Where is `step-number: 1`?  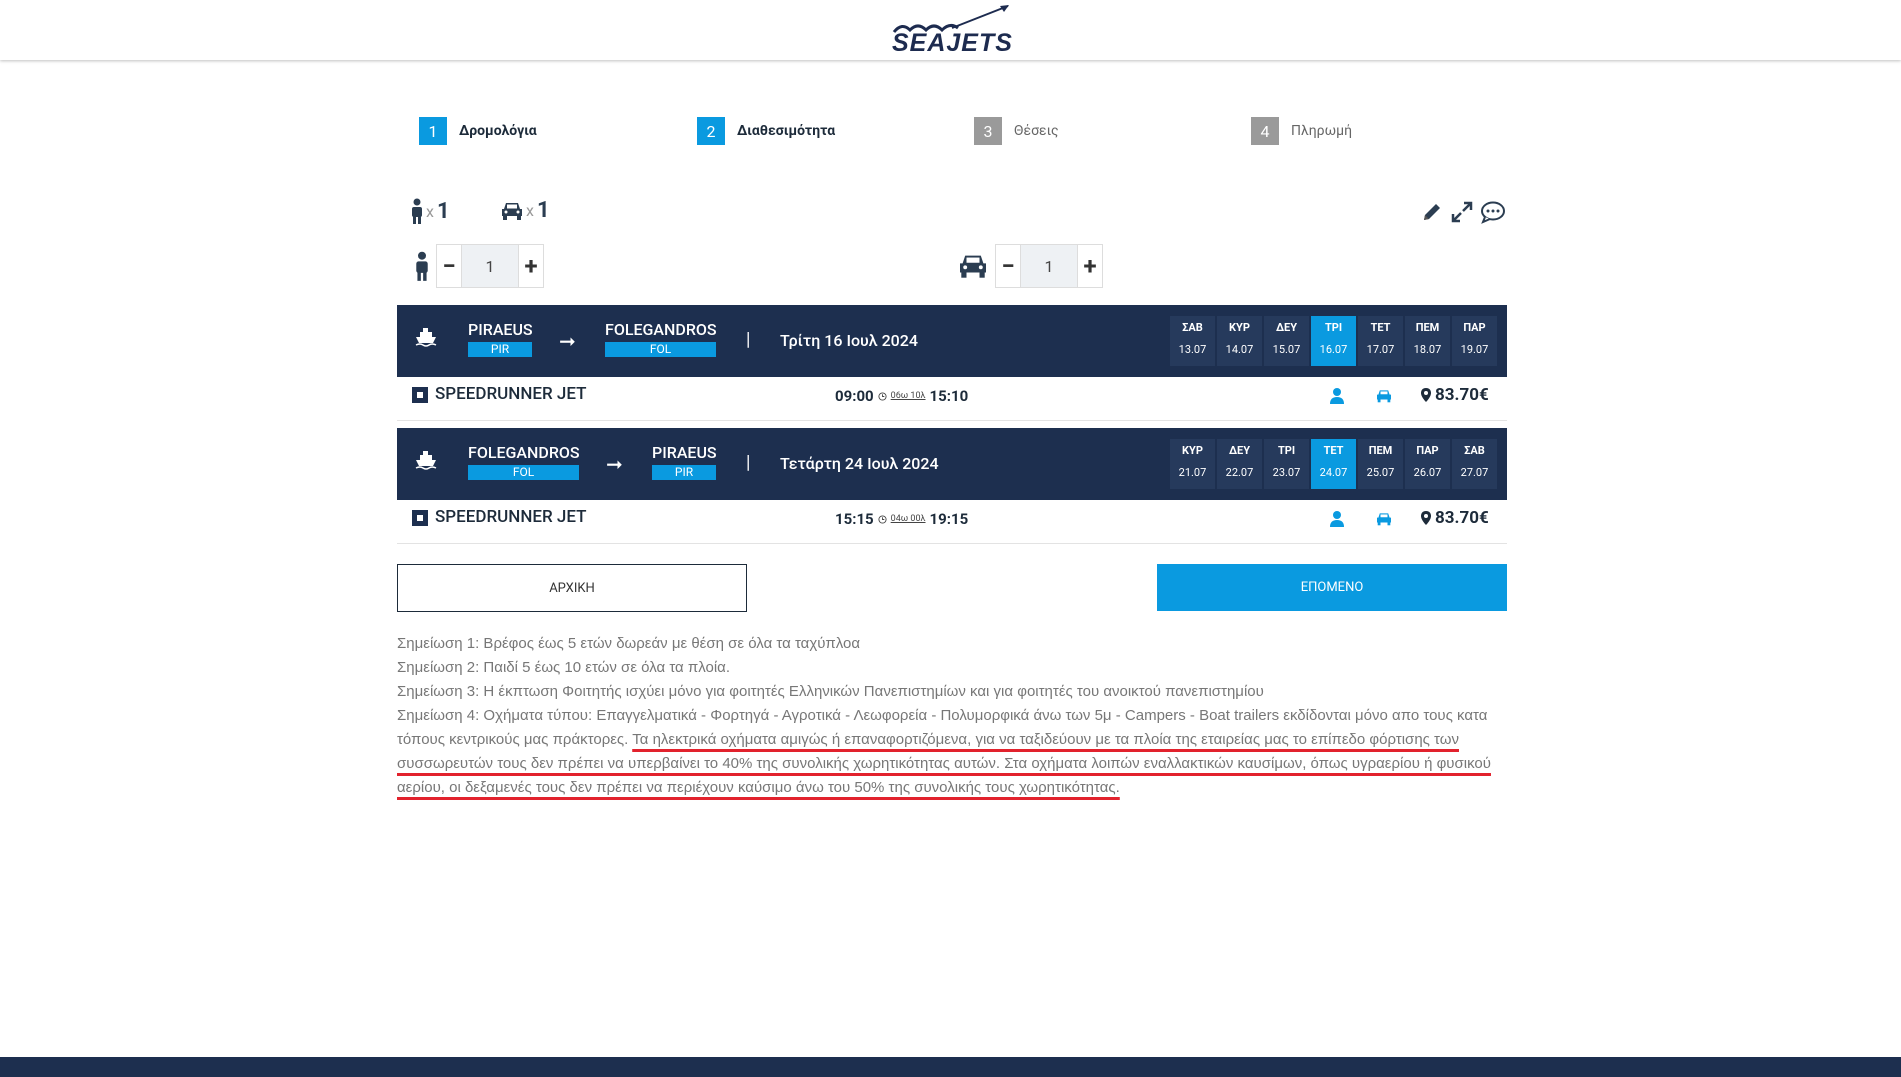 step-number: 1 is located at coordinates (433, 131).